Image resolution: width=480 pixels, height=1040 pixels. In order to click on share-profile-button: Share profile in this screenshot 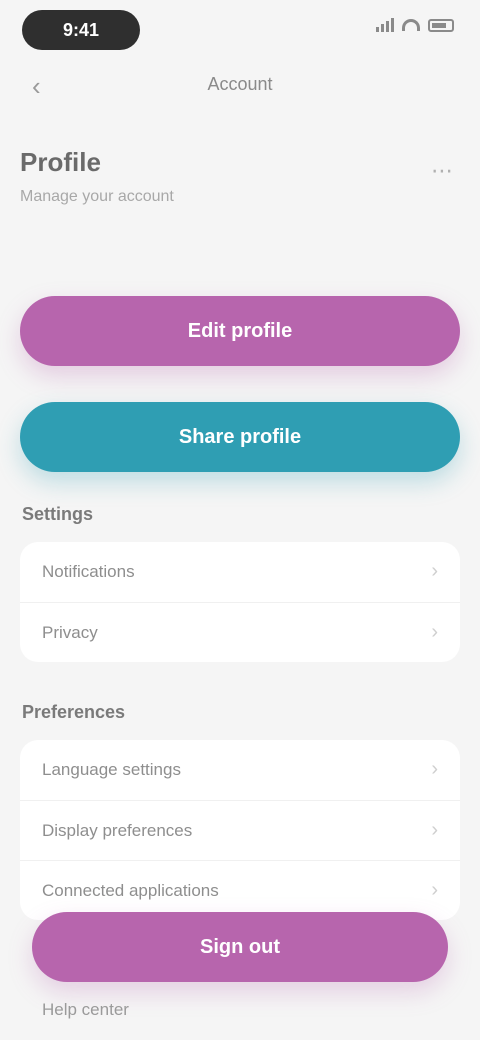, I will do `click(240, 437)`.